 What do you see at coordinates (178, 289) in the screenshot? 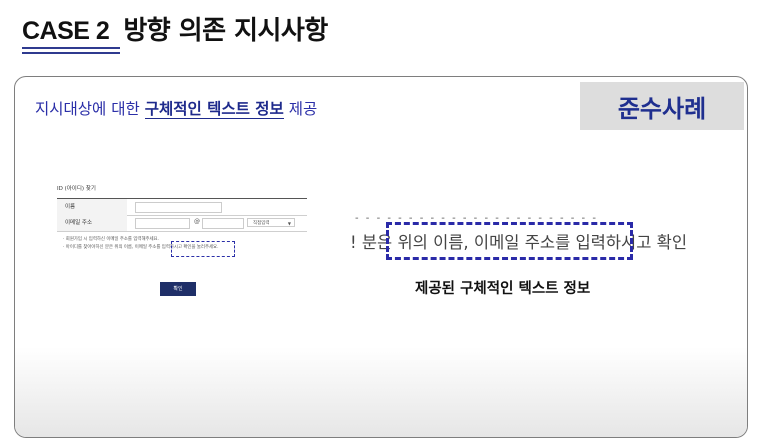
I see `confirm-button: 확인` at bounding box center [178, 289].